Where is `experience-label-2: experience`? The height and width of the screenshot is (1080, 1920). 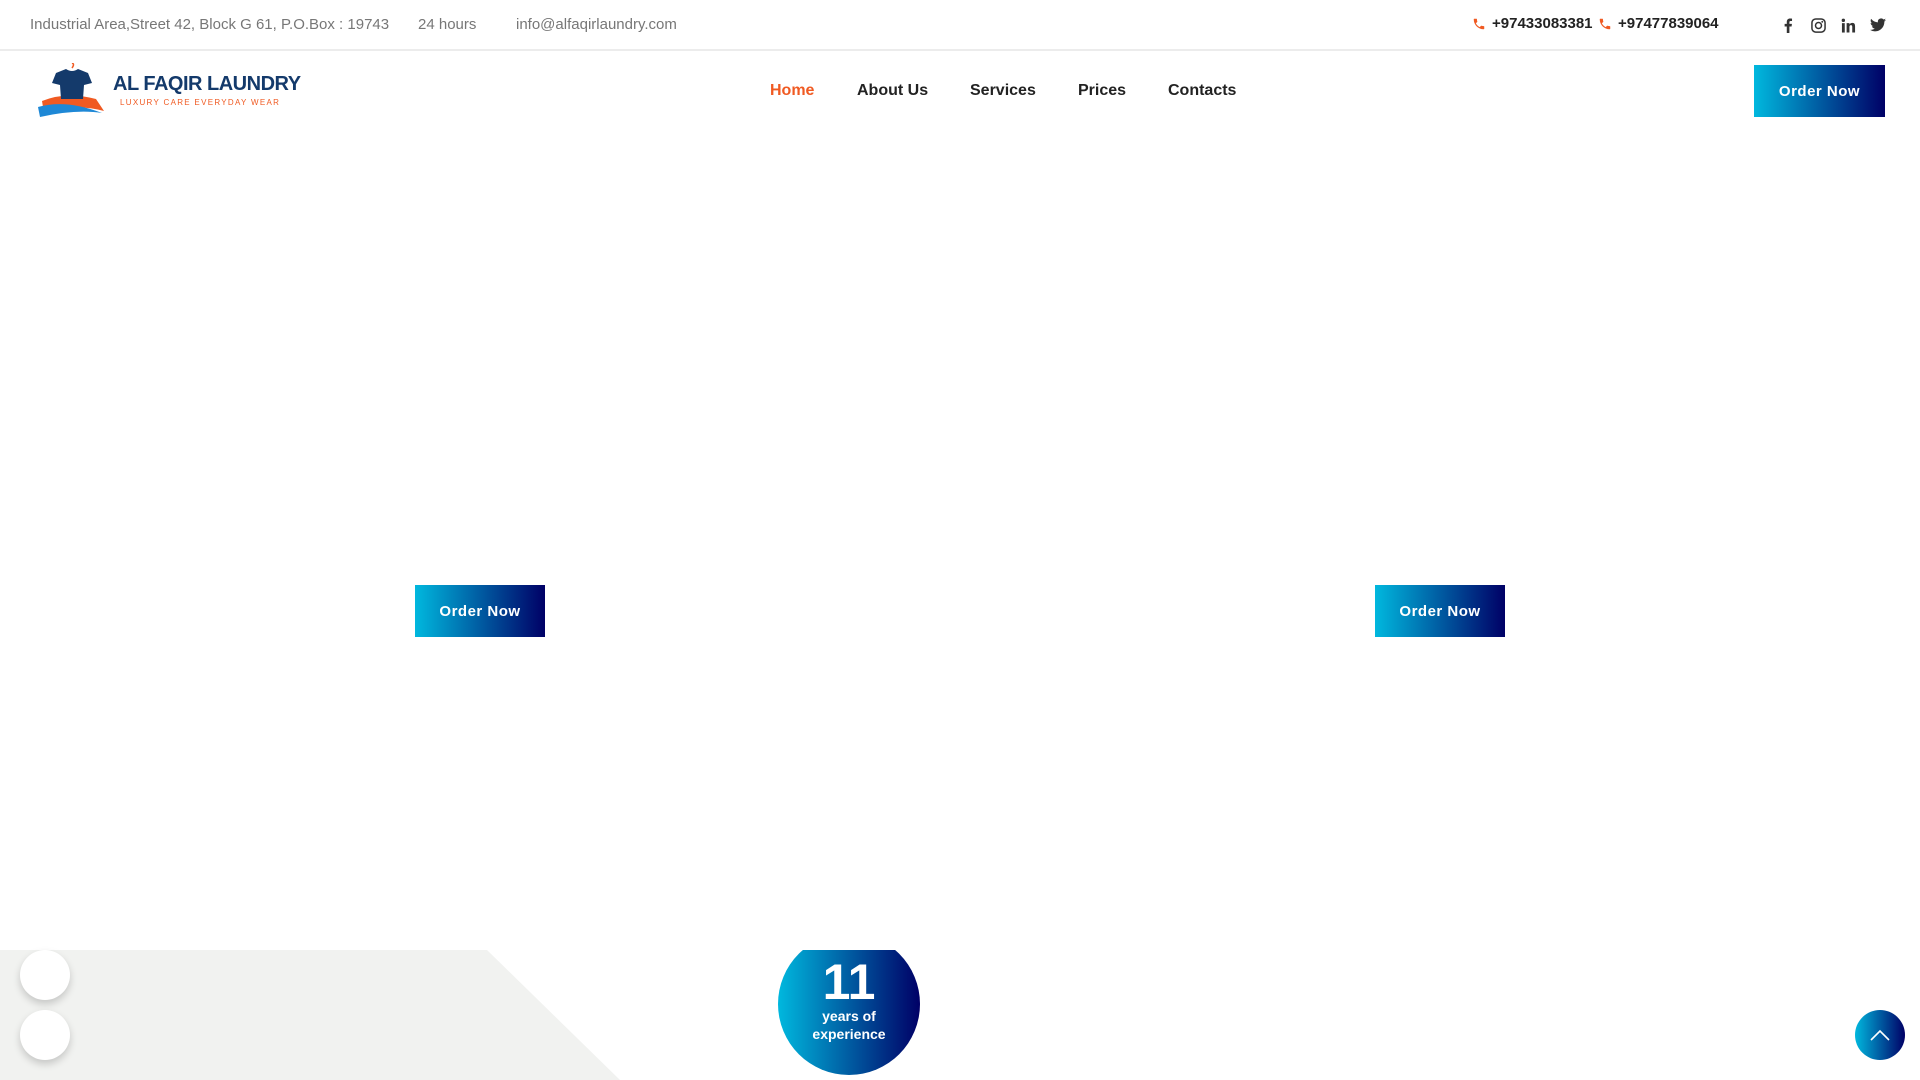 experience-label-2: experience is located at coordinates (849, 1034).